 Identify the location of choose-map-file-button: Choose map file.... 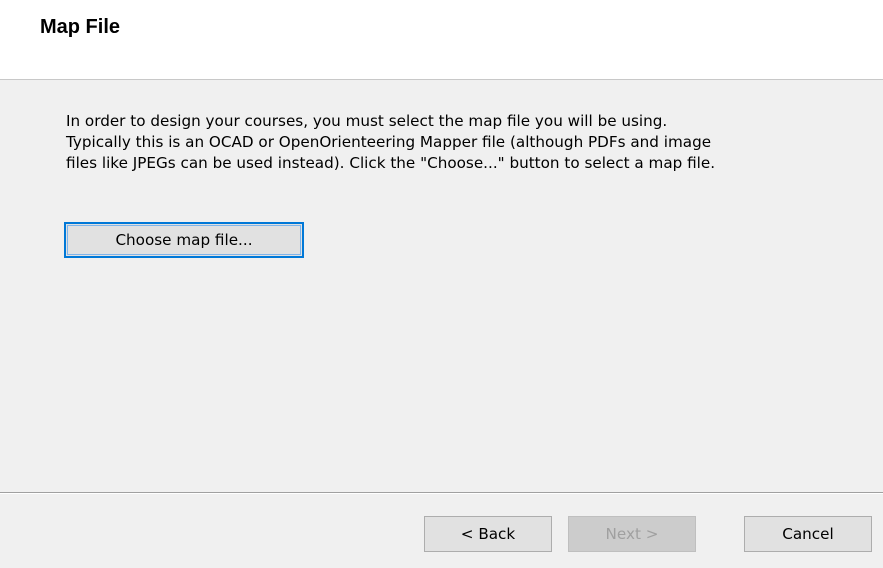
(184, 240).